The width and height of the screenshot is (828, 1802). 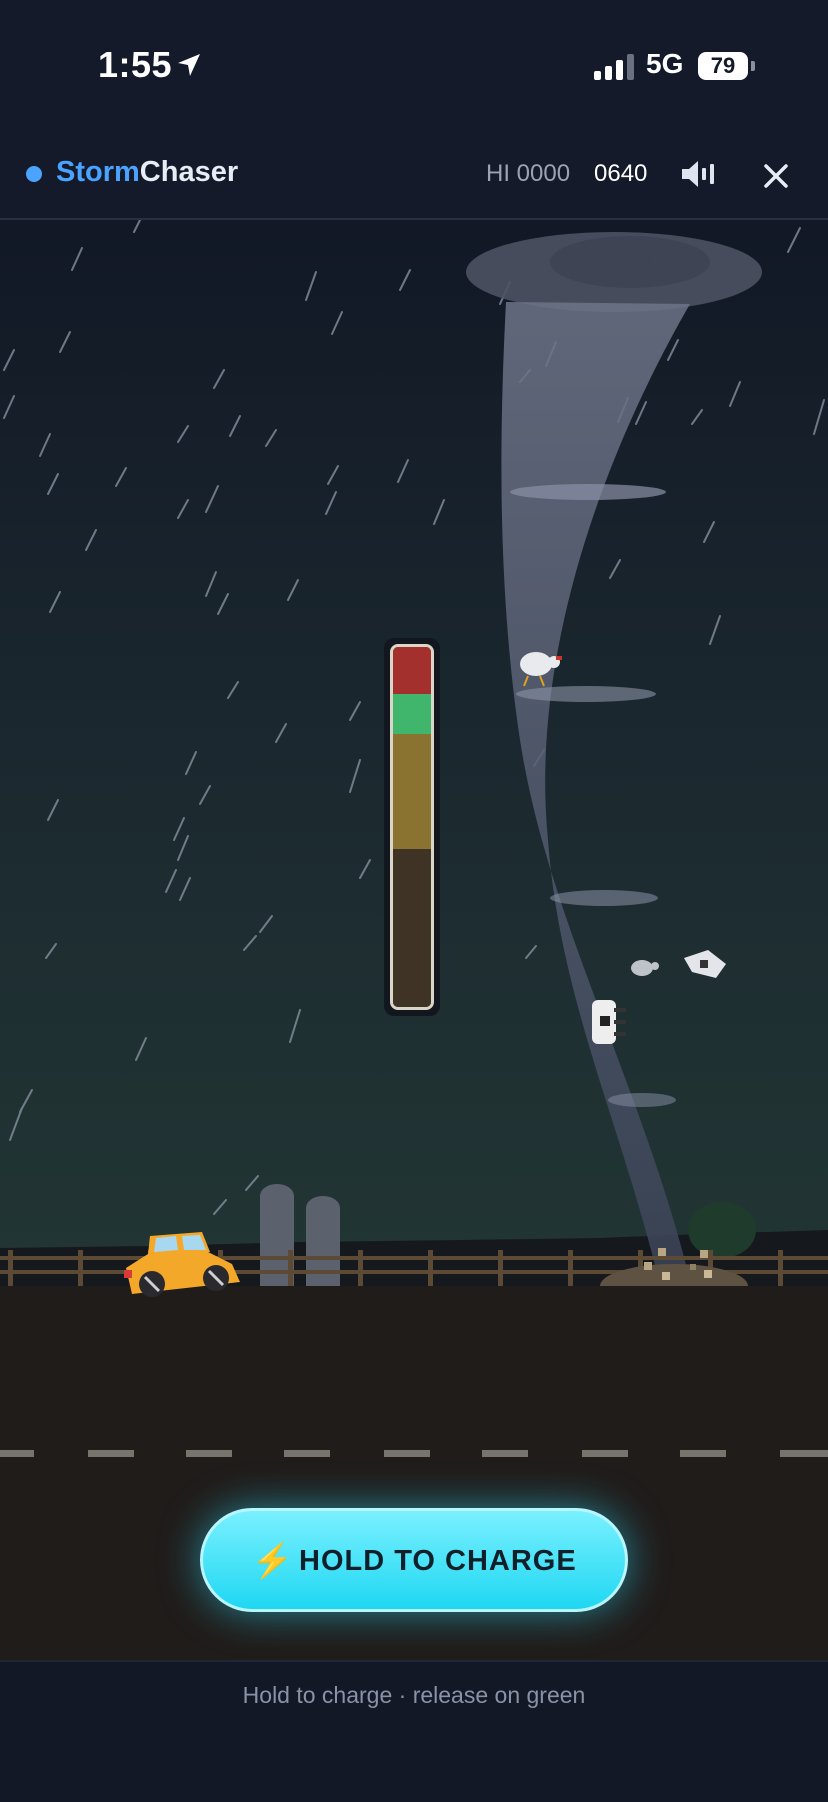 What do you see at coordinates (412, 928) in the screenshot?
I see `meter-segment-empty` at bounding box center [412, 928].